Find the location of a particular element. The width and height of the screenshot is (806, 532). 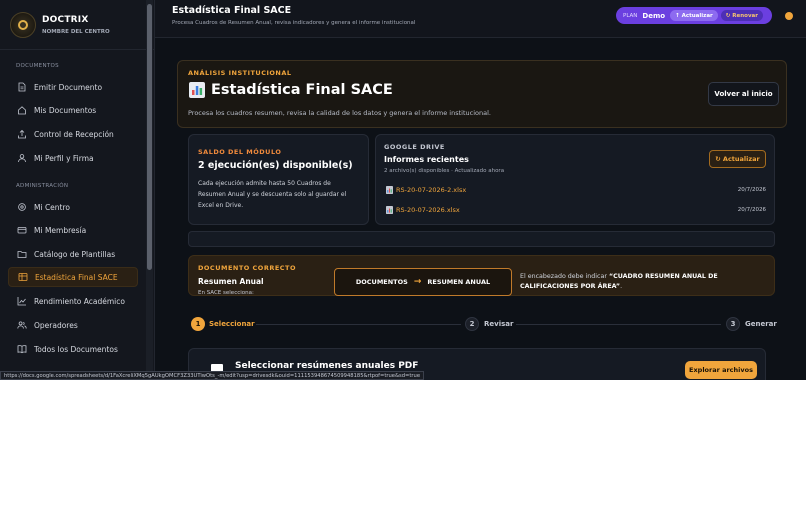

sace-path: DOCUMENTOS → RESUMEN ANUAL is located at coordinates (423, 282).